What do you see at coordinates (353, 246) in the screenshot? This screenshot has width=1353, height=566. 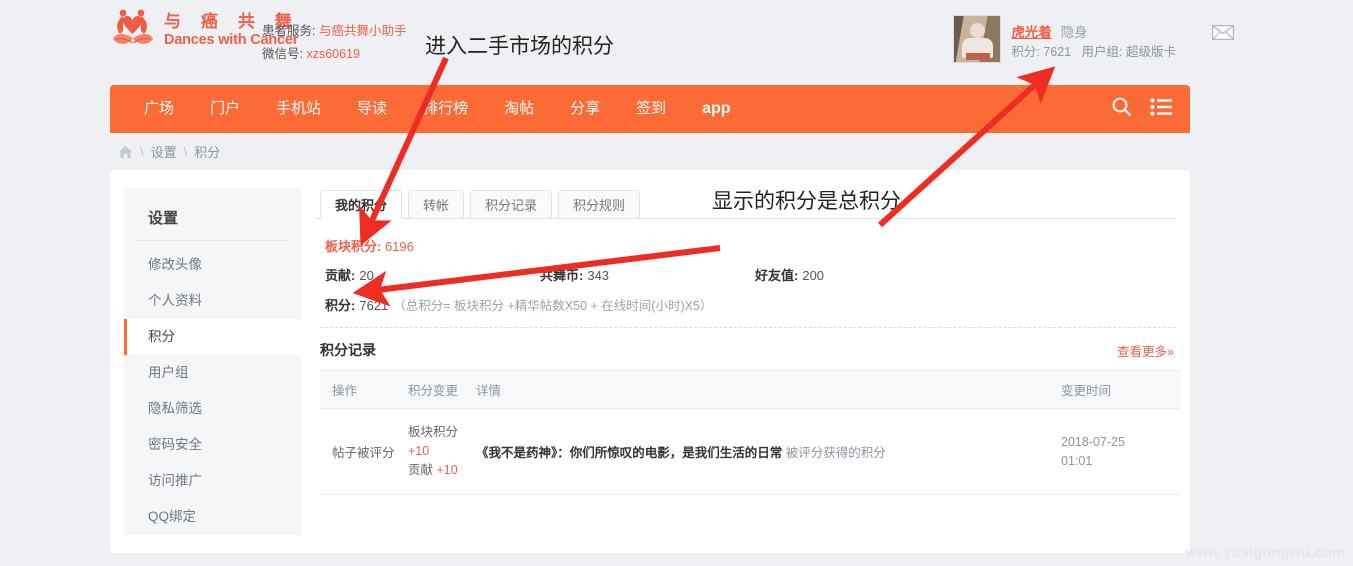 I see `board-points-label: 板块积分:` at bounding box center [353, 246].